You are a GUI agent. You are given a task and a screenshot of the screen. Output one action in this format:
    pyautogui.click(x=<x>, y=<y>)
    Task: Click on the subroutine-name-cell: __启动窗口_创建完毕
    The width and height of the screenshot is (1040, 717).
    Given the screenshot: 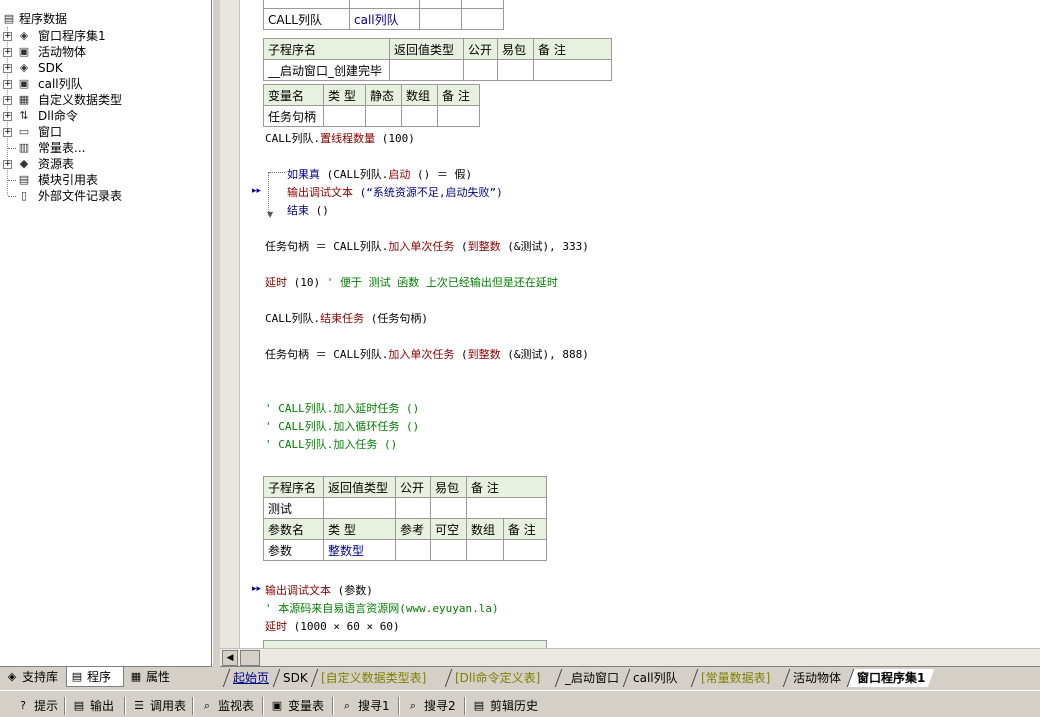 What is the action you would take?
    pyautogui.click(x=326, y=70)
    